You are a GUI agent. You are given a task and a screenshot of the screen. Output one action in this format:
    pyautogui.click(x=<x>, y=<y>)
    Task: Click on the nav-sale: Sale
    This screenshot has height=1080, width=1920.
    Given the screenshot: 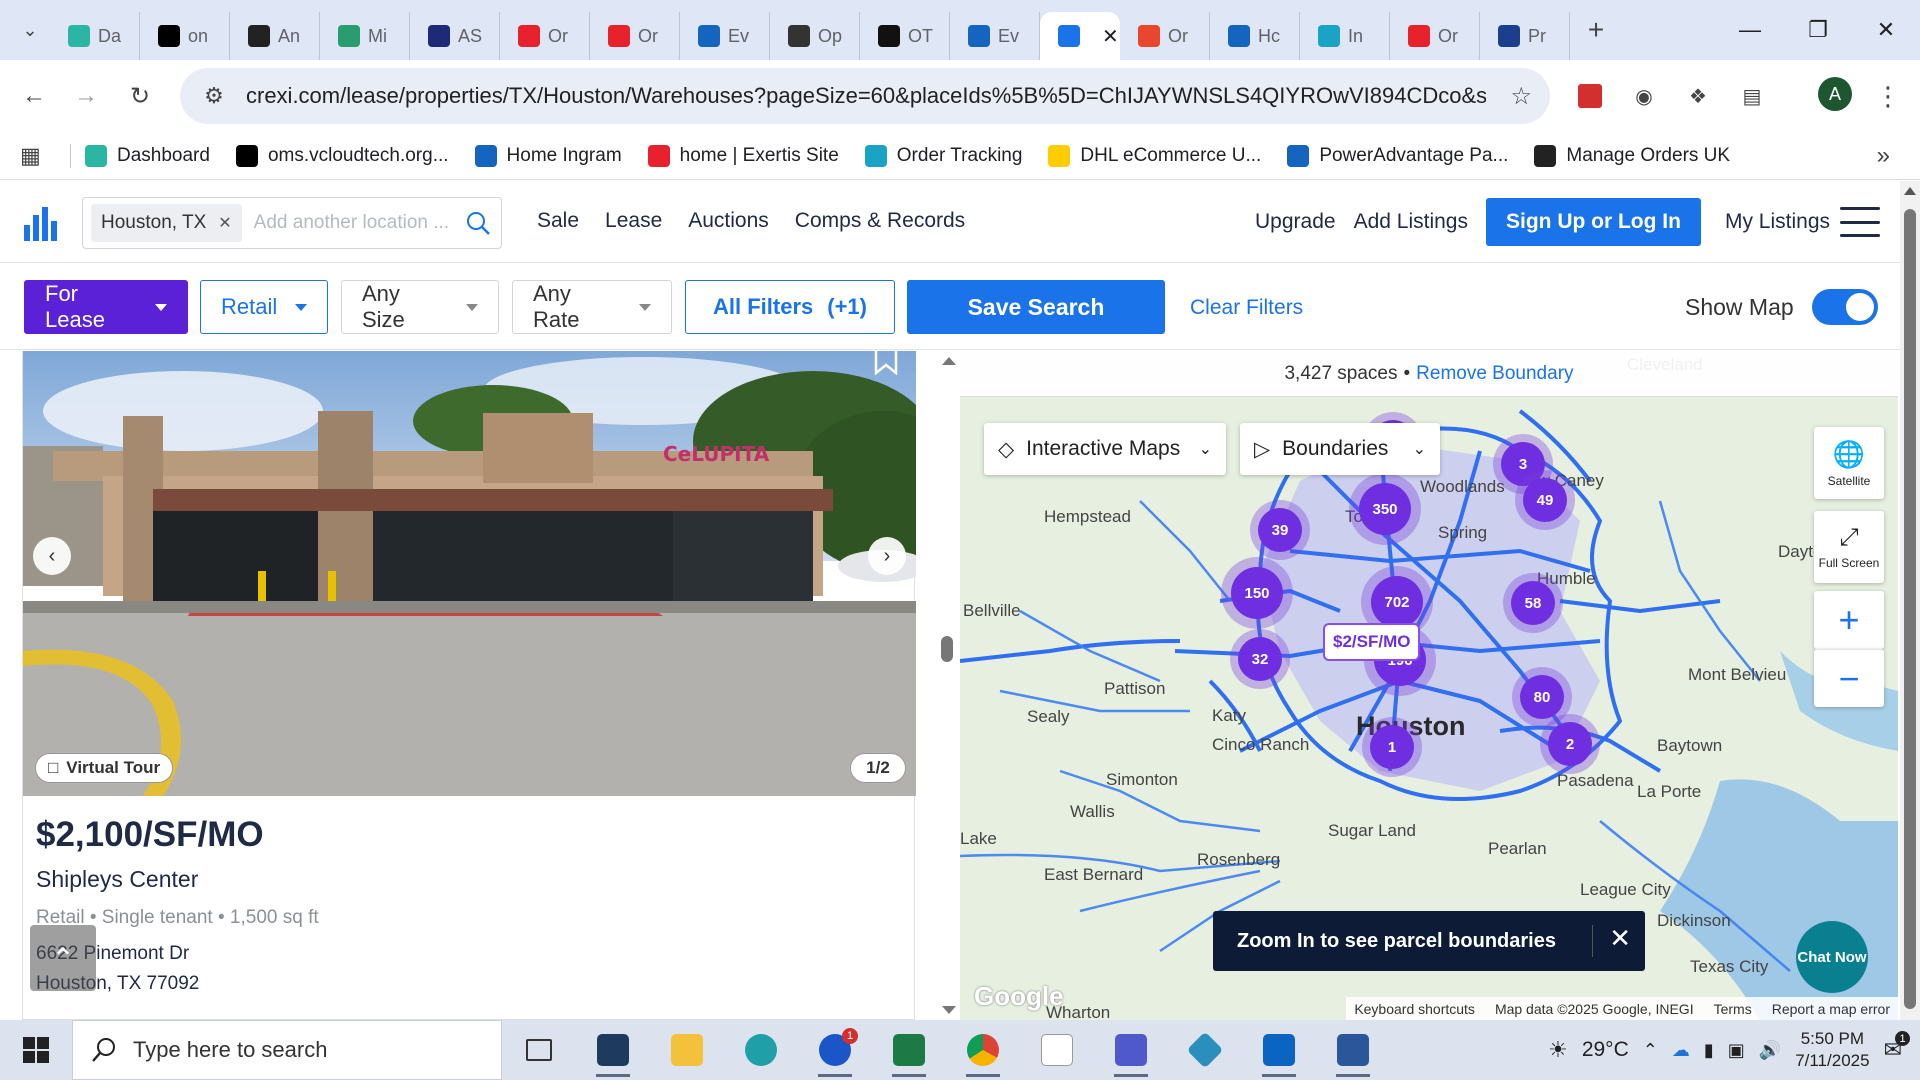 What is the action you would take?
    pyautogui.click(x=558, y=221)
    